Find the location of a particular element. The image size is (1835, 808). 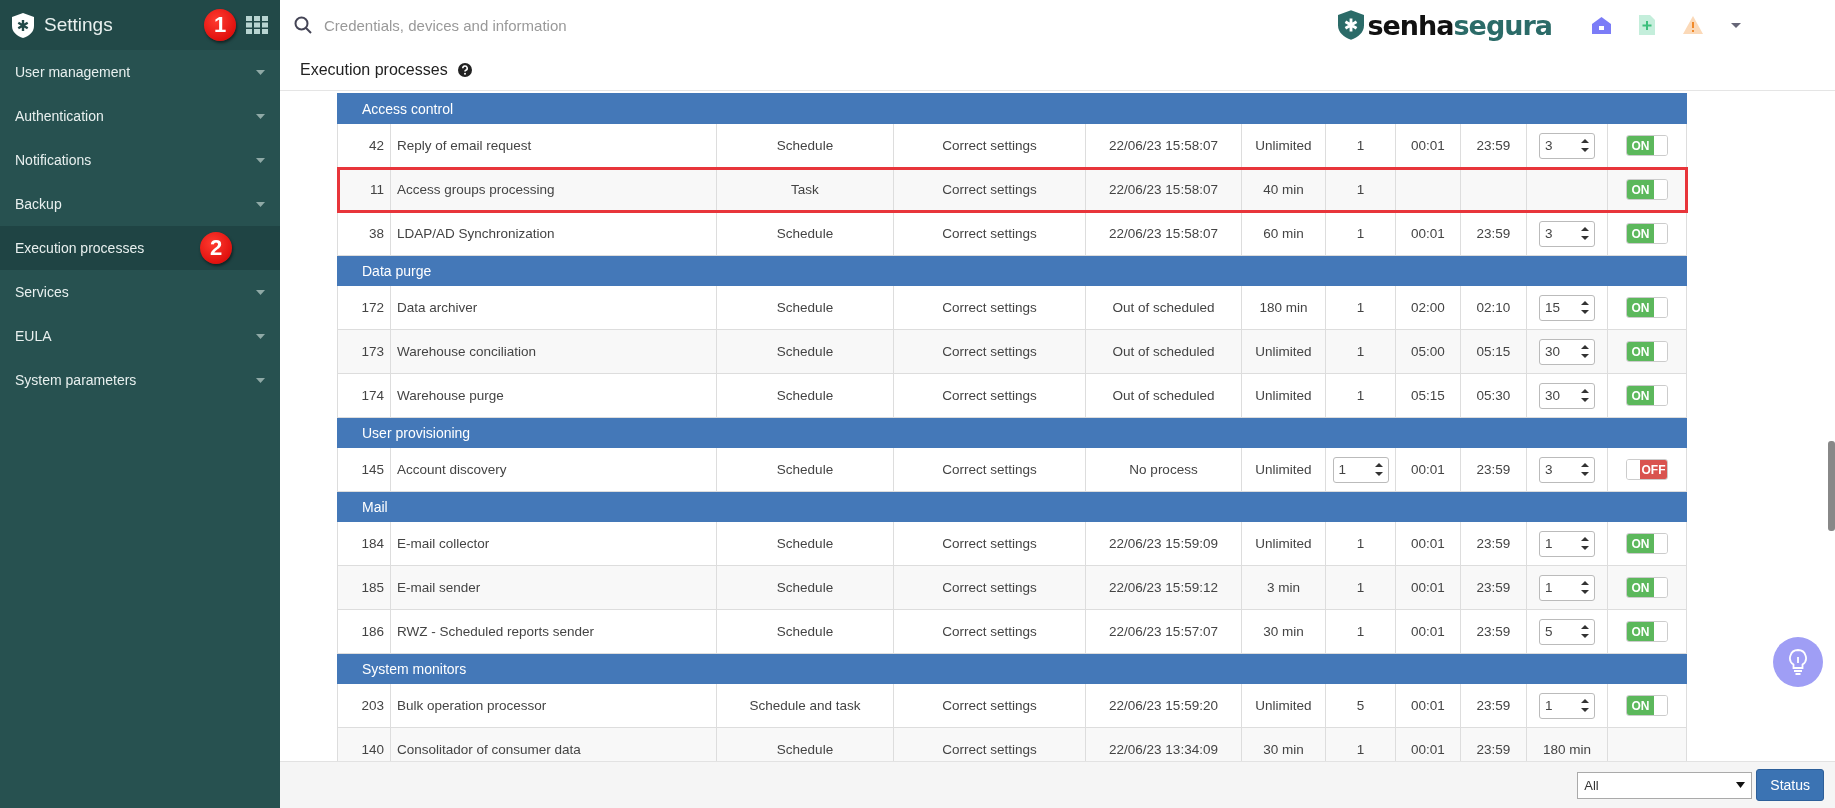

grid-icon is located at coordinates (257, 25).